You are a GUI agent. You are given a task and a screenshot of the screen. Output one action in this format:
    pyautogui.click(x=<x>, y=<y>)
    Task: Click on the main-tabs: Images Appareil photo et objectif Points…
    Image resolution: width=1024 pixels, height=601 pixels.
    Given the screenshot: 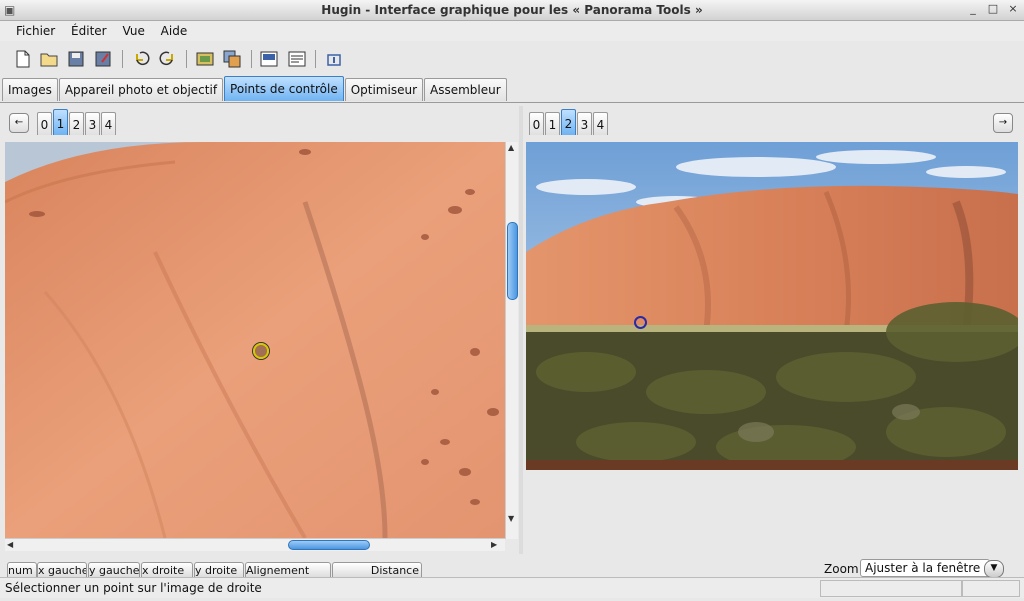 What is the action you would take?
    pyautogui.click(x=255, y=89)
    